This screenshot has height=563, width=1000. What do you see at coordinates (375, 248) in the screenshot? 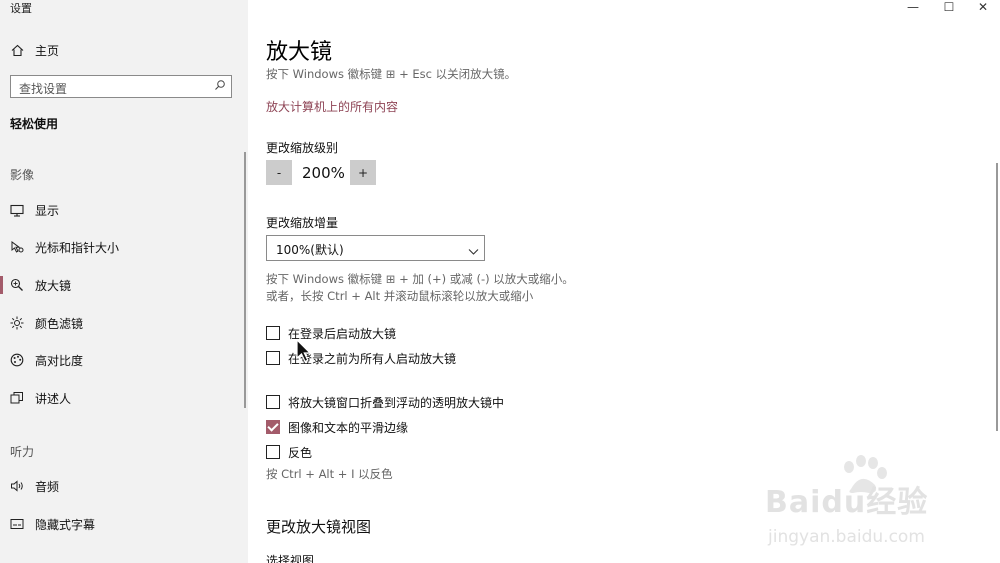
I see `zoom-increment-dropdown: 100%(默认)` at bounding box center [375, 248].